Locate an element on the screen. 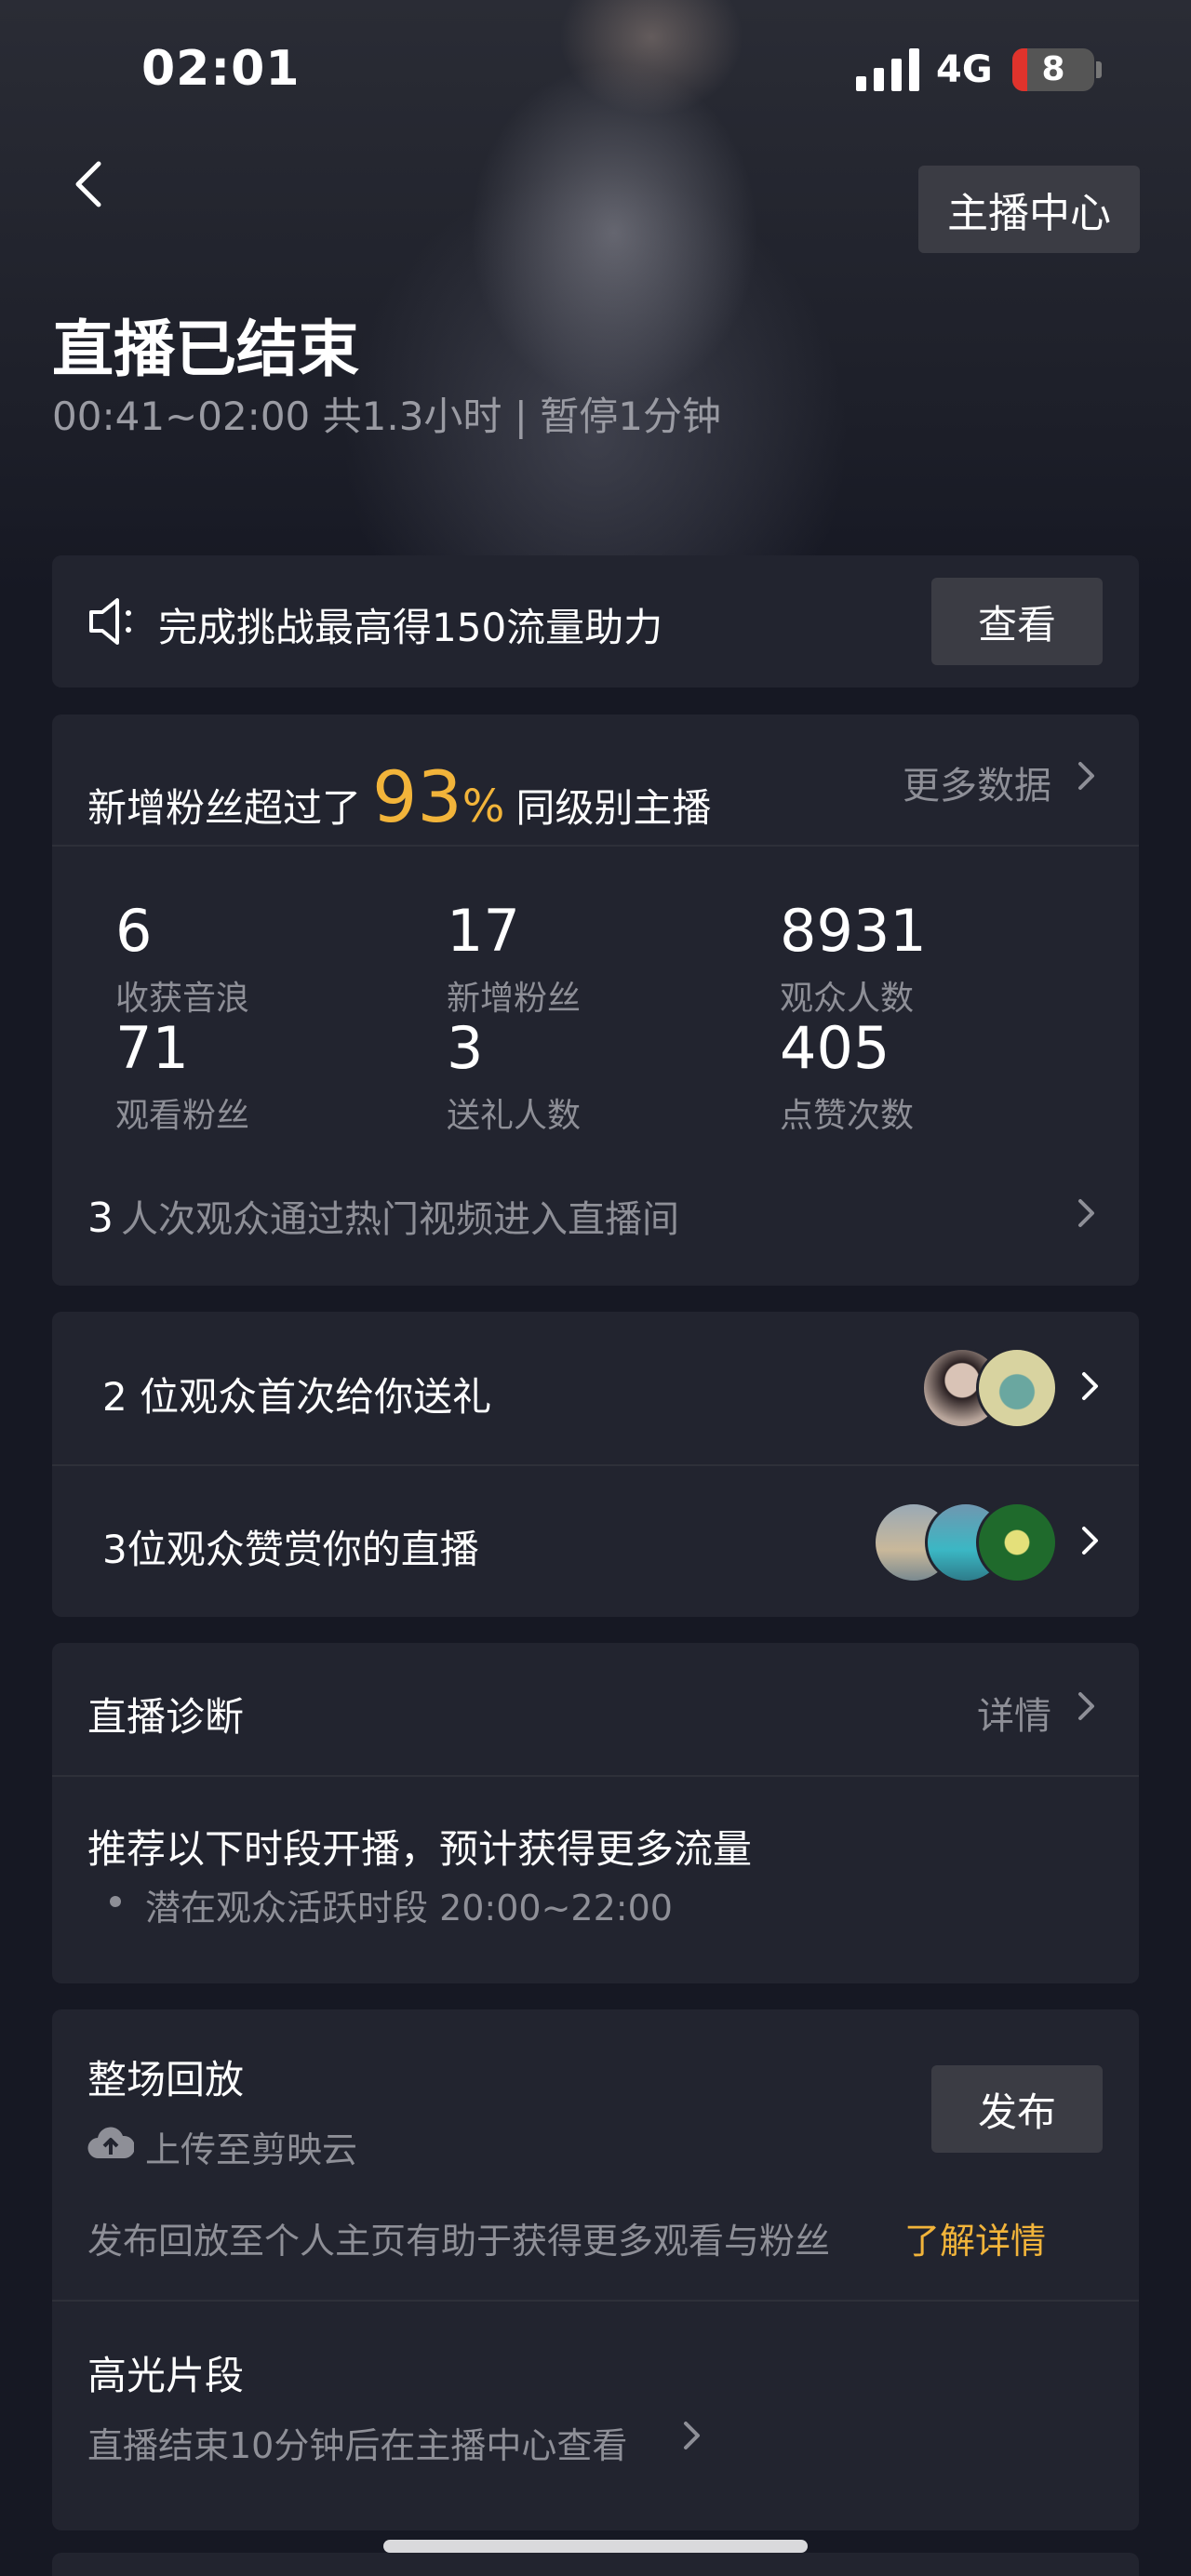 This screenshot has height=2576, width=1191. challenge-text: 完成挑战最高得150流量助力 is located at coordinates (410, 627).